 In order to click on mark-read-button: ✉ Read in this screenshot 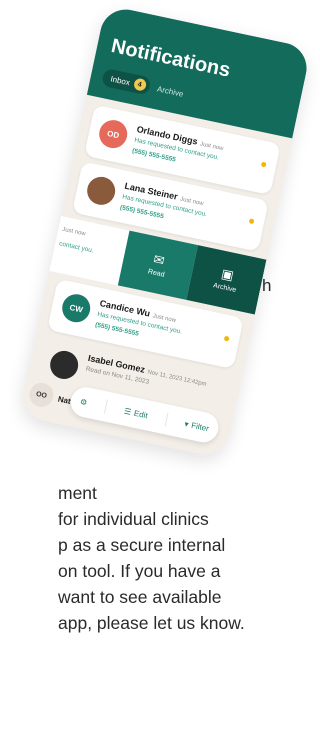, I will do `click(157, 265)`.